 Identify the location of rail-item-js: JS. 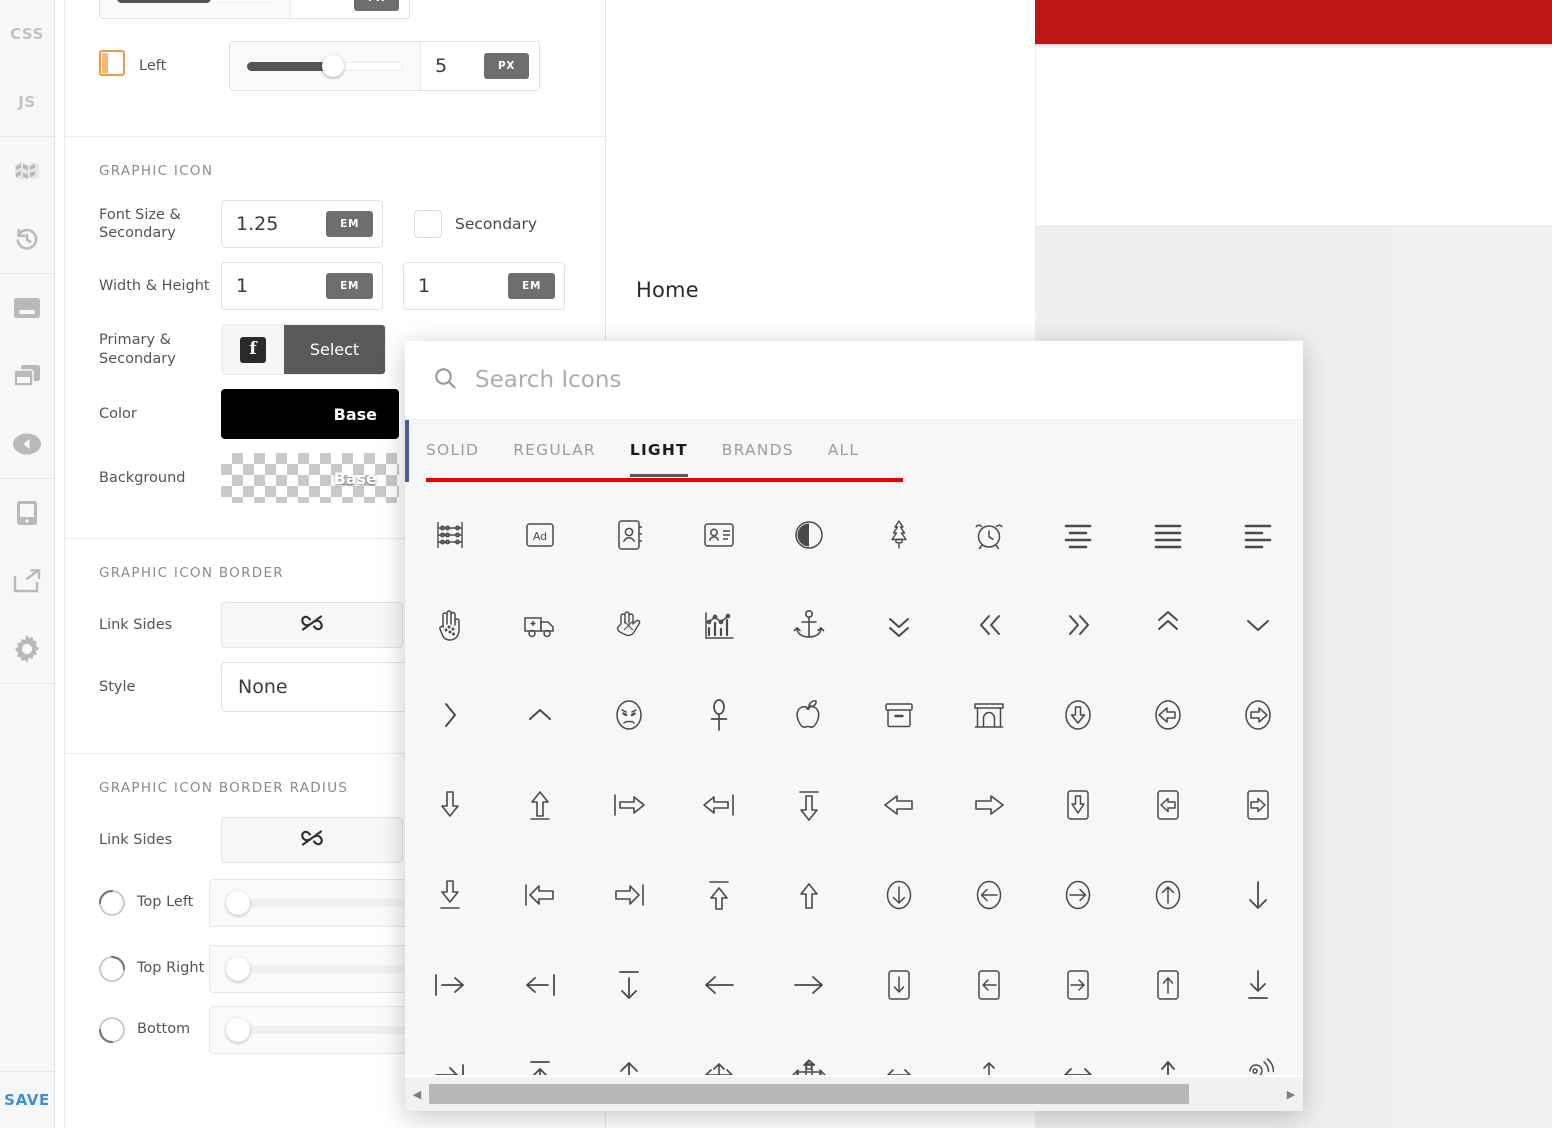
(27, 102).